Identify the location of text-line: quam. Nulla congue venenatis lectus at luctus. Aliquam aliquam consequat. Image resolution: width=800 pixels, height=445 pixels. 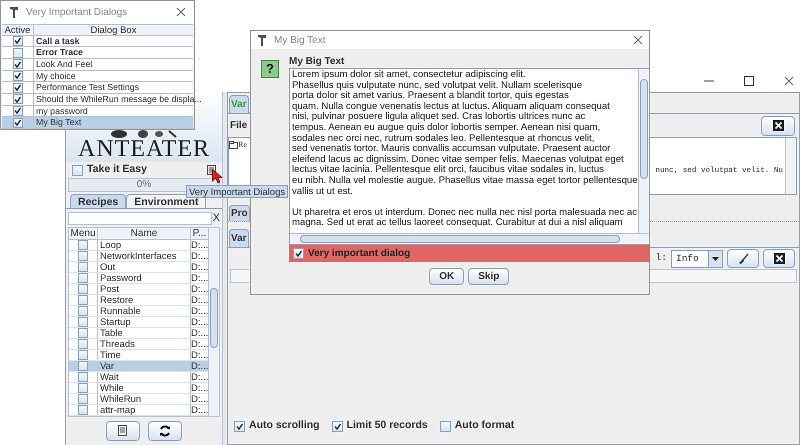
(451, 107).